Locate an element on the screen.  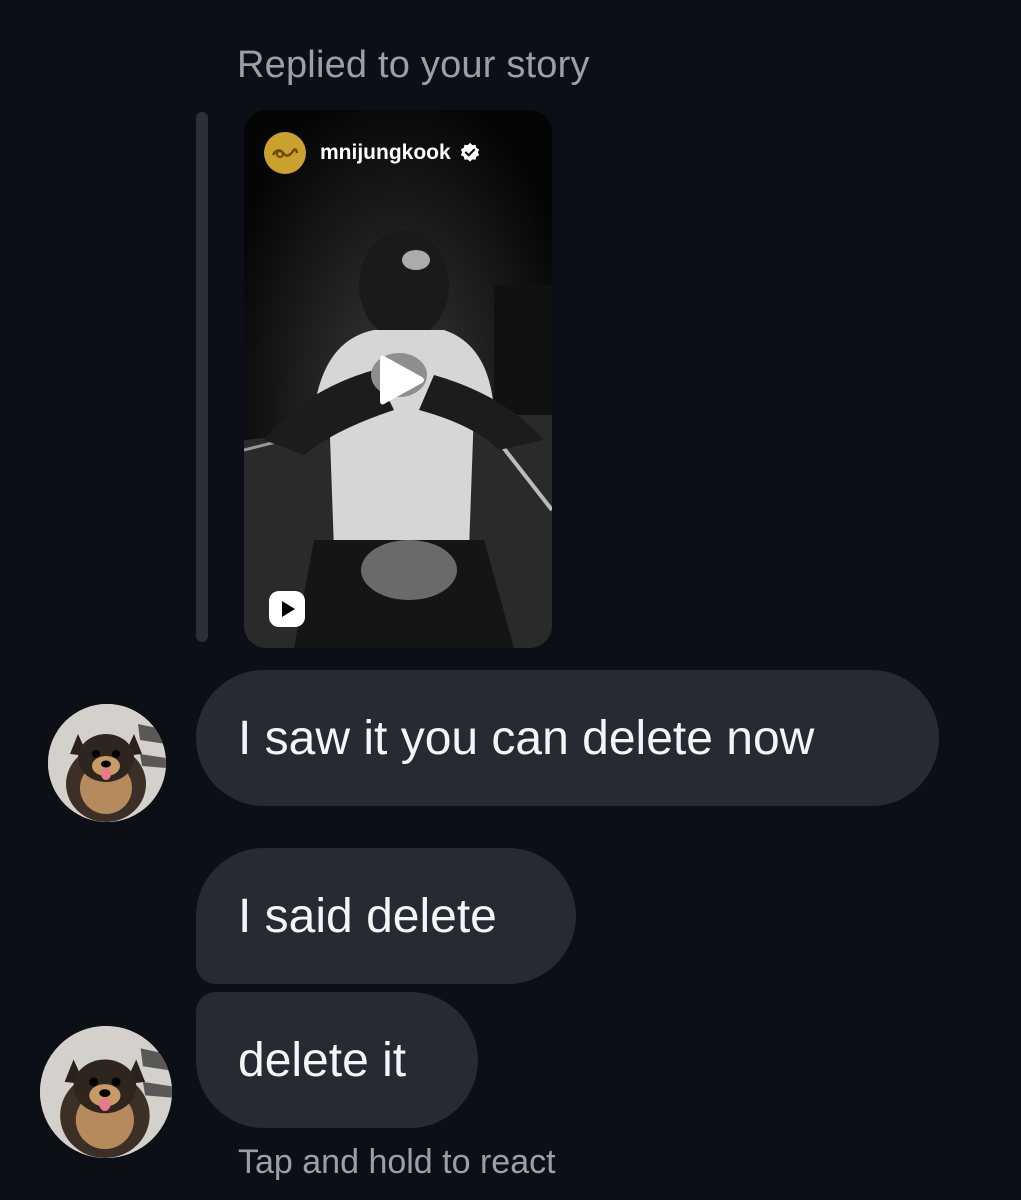
story-username: mnijungkook is located at coordinates (385, 153).